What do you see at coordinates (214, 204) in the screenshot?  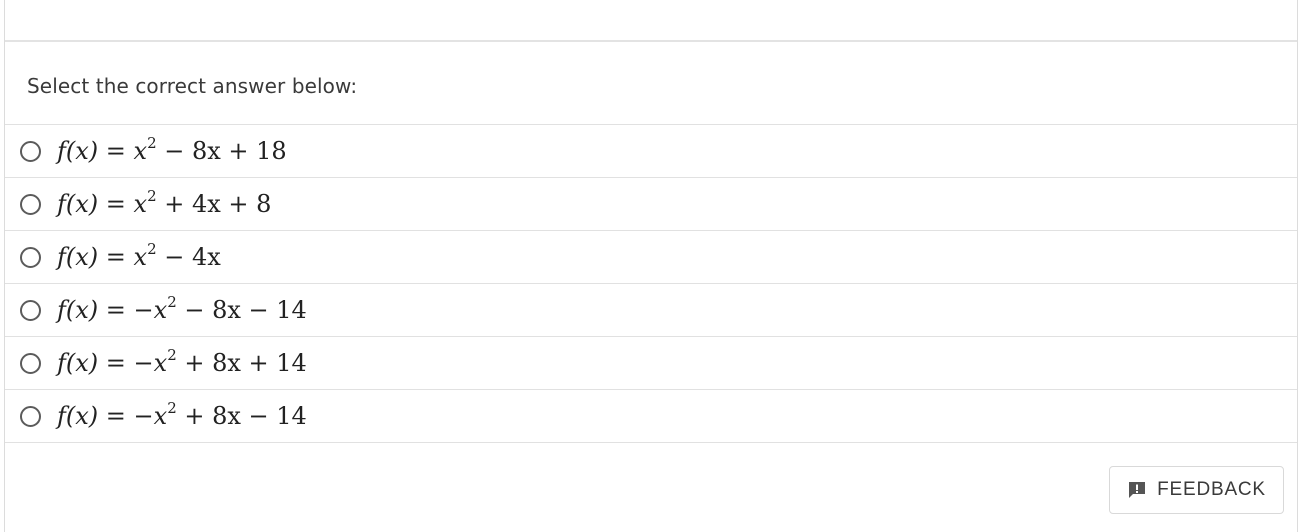 I see `equation-rest: + 4x + 8` at bounding box center [214, 204].